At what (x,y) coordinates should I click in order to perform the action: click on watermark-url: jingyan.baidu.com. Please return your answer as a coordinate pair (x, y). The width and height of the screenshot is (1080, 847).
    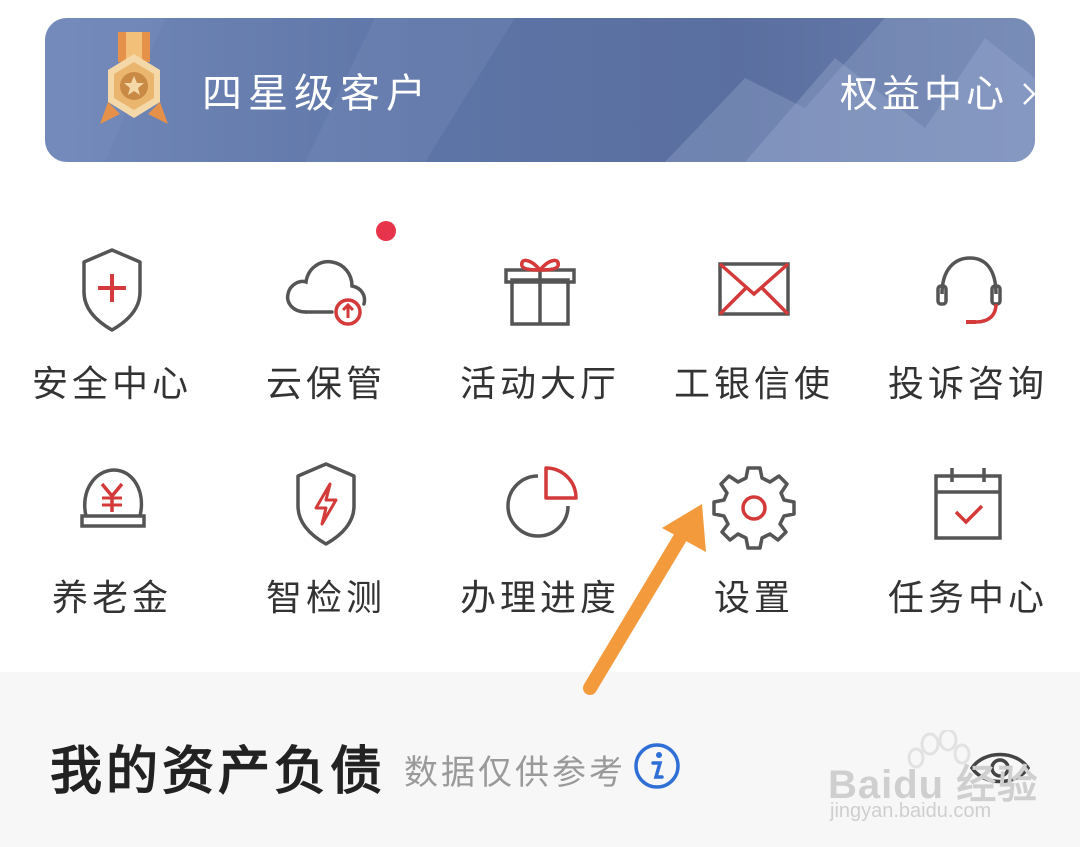
    Looking at the image, I should click on (911, 811).